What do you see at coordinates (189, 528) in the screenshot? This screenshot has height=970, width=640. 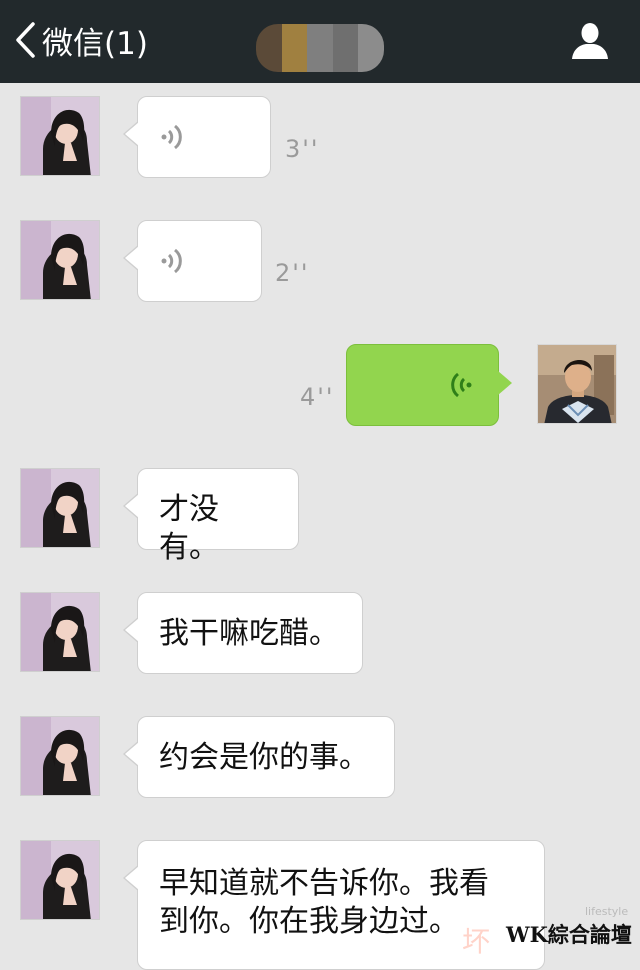 I see `message-text: 才没有。` at bounding box center [189, 528].